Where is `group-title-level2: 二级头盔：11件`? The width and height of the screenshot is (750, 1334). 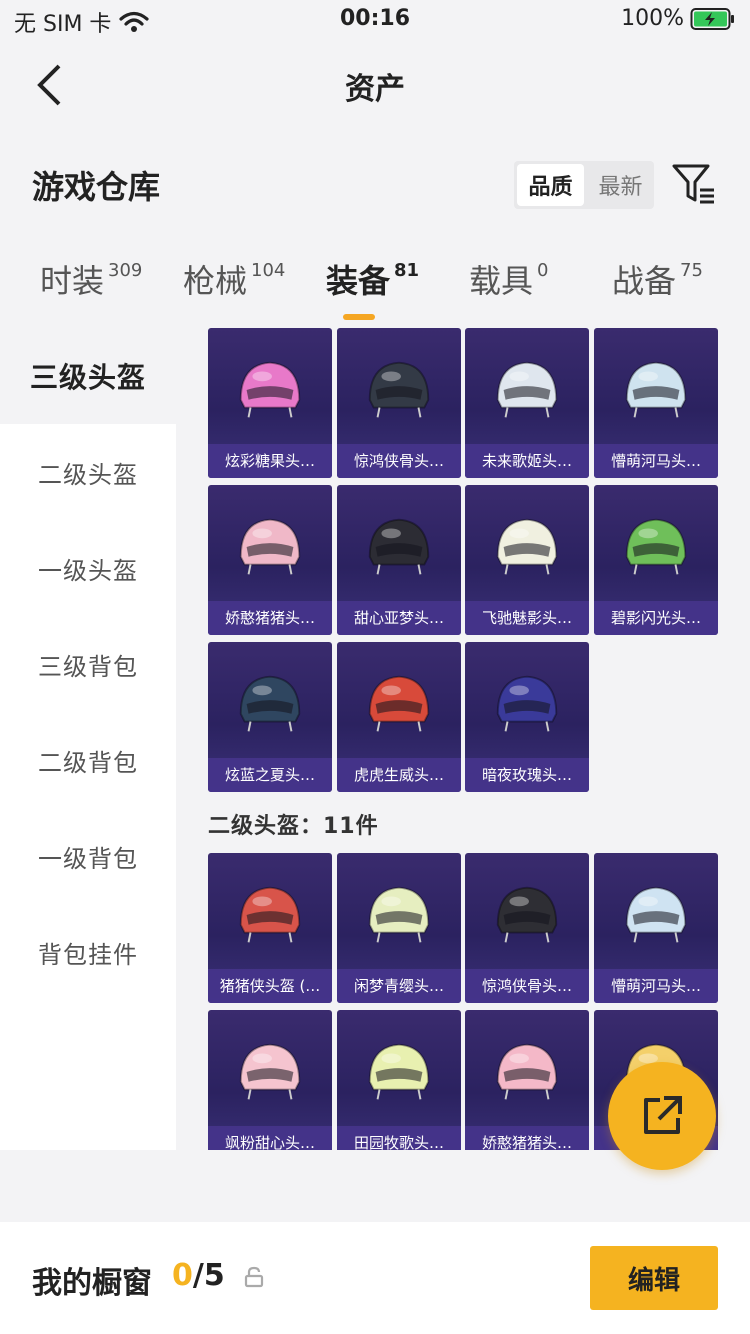
group-title-level2: 二级头盔：11件 is located at coordinates (293, 826).